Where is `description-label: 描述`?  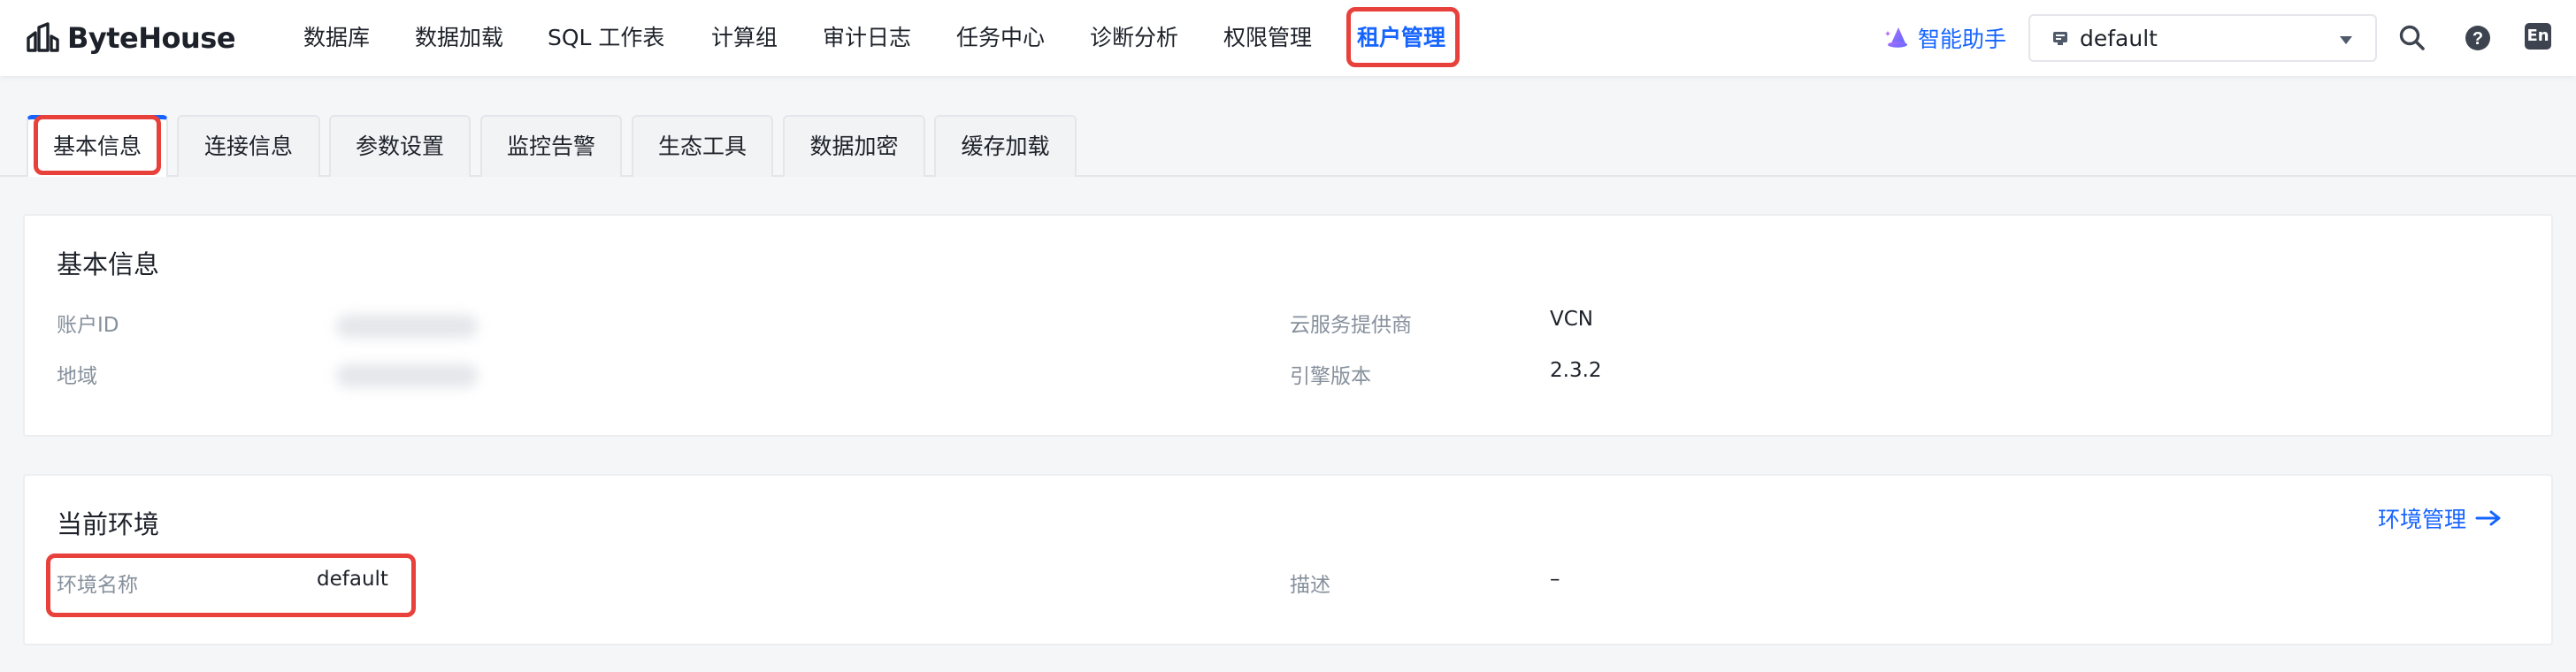
description-label: 描述 is located at coordinates (1310, 585).